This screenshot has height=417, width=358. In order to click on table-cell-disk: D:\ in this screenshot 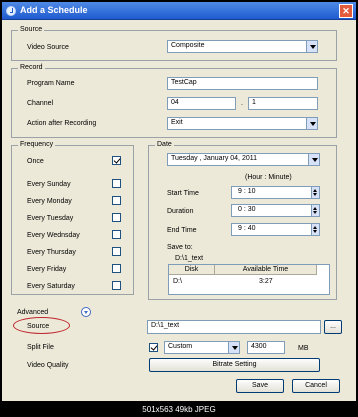, I will do `click(177, 281)`.